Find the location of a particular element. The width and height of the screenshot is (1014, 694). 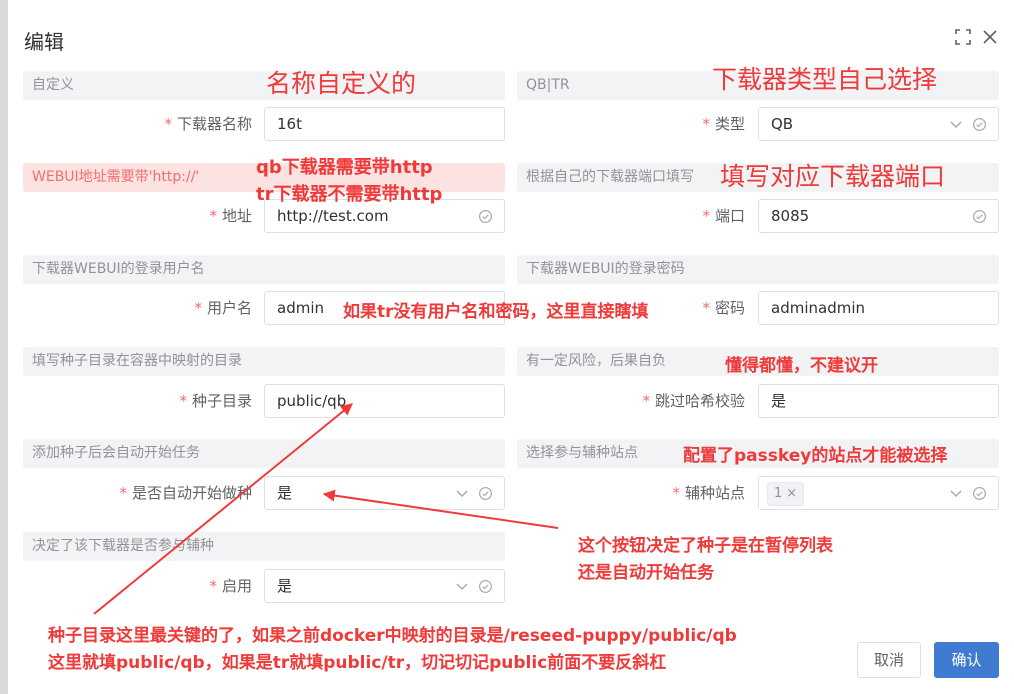

annotation-passkey: 配置了passkey的站点才能被选择 is located at coordinates (815, 456).